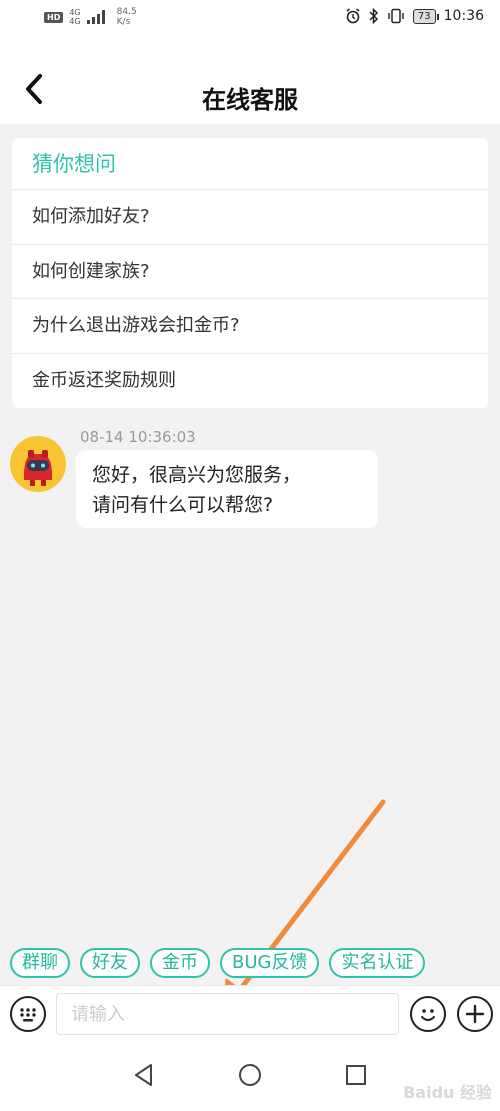 This screenshot has width=500, height=1111. I want to click on clock: 10:36, so click(463, 16).